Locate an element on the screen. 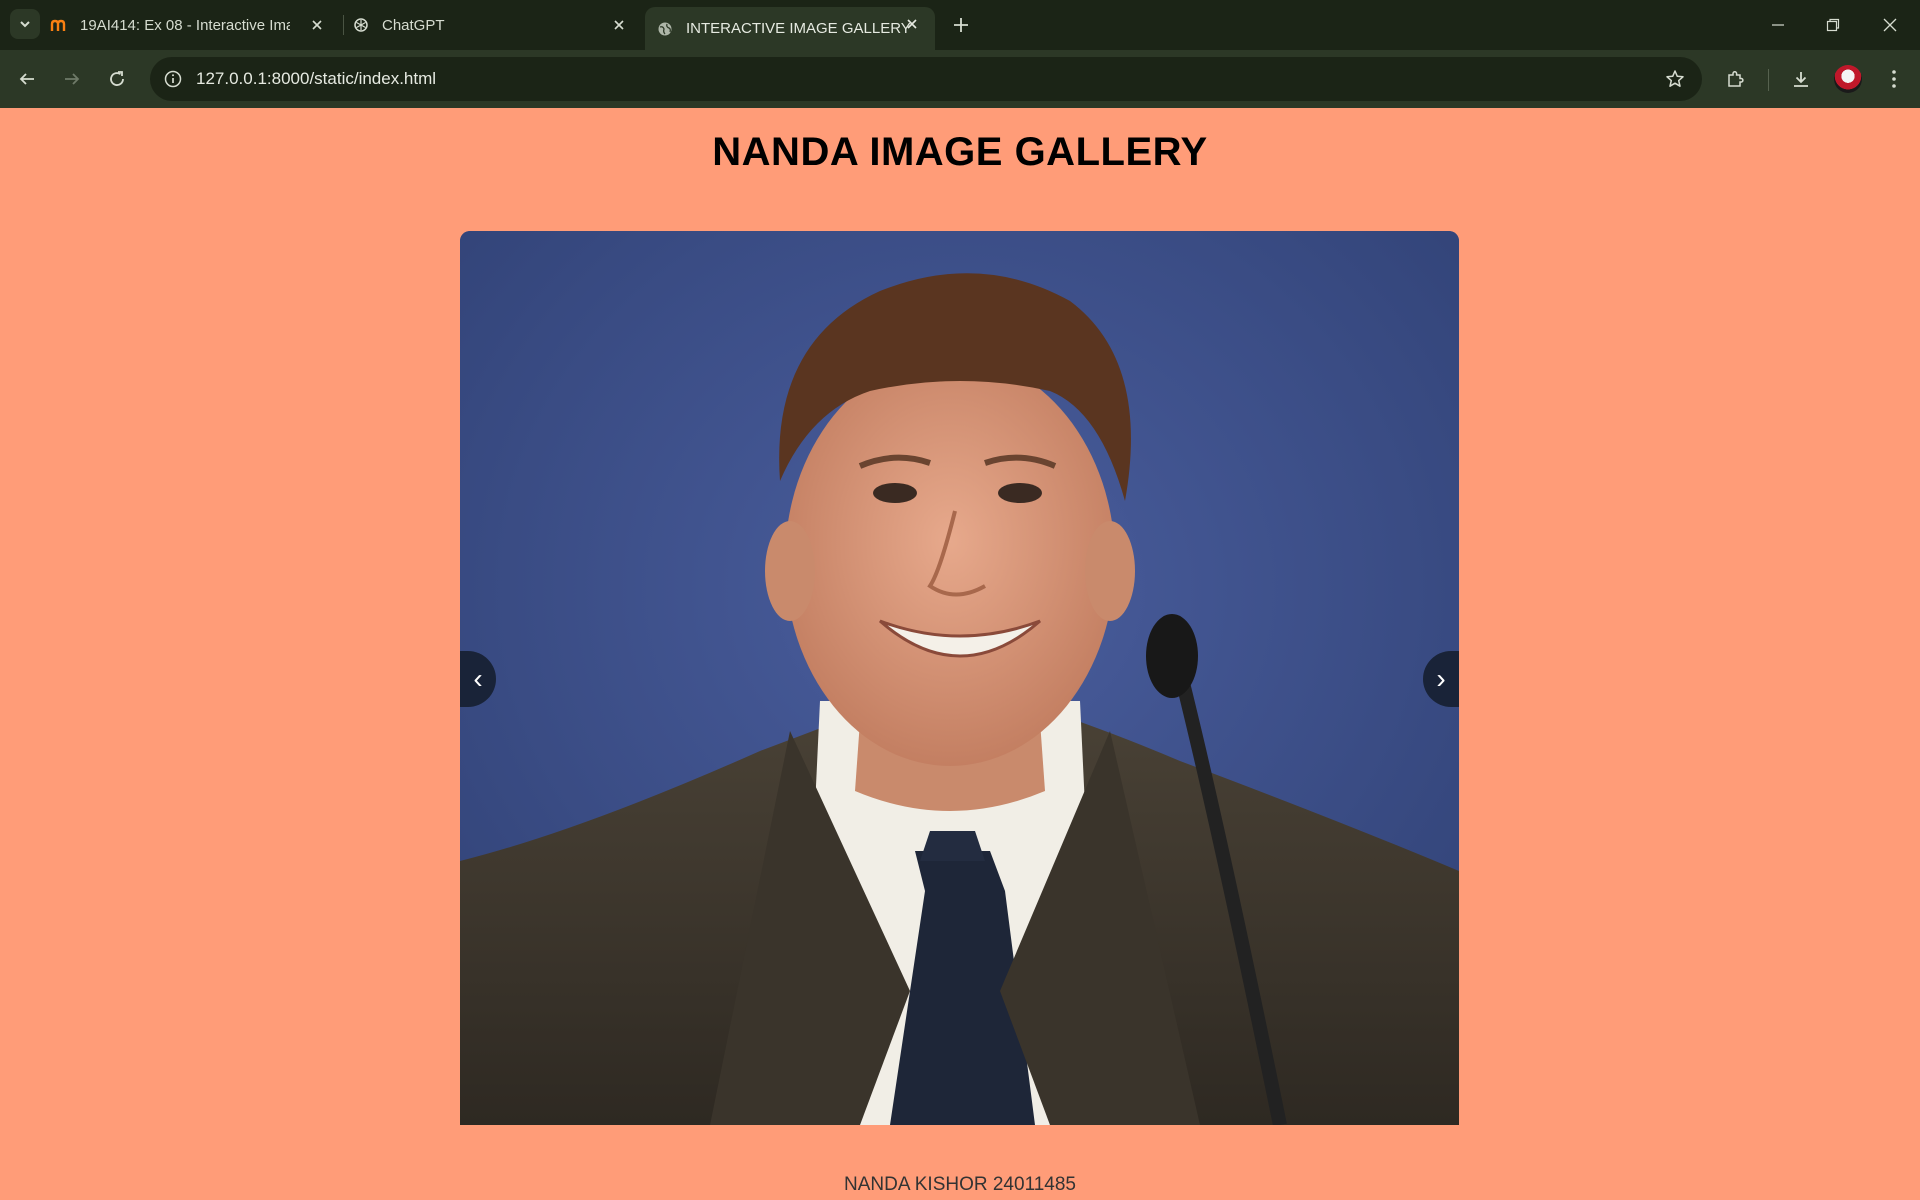 The height and width of the screenshot is (1200, 1920). puzzle-icon is located at coordinates (1736, 78).